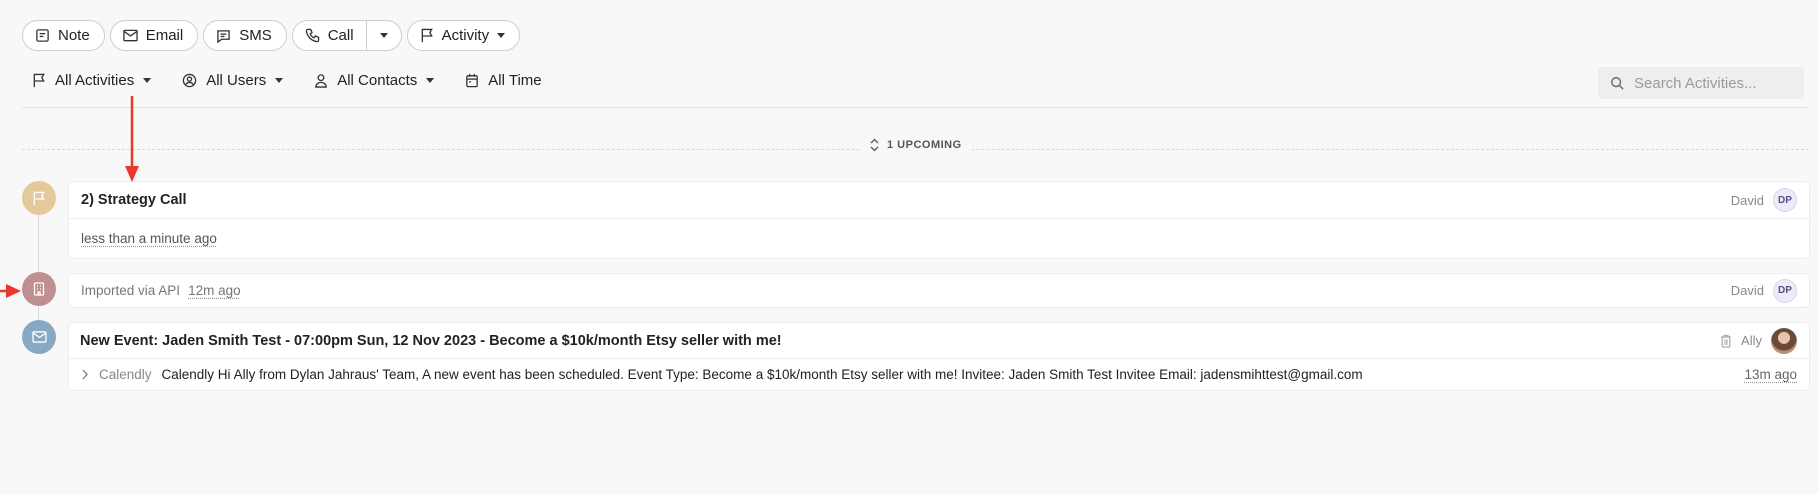 The image size is (1819, 494). I want to click on import-building-dot, so click(39, 289).